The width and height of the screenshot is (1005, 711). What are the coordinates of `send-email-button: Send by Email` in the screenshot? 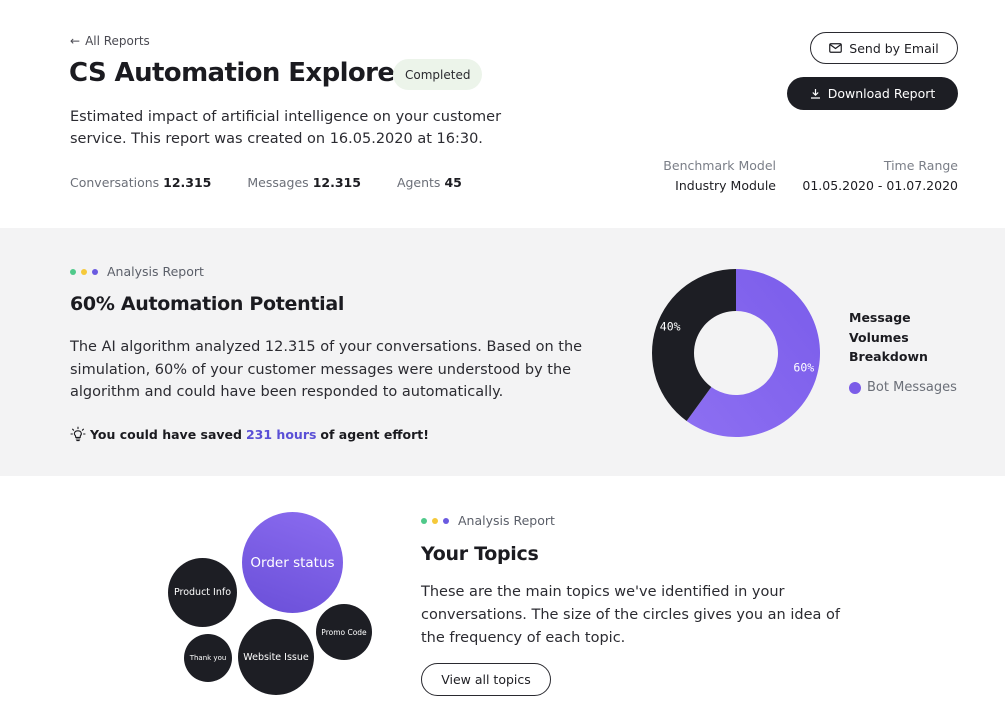 It's located at (884, 48).